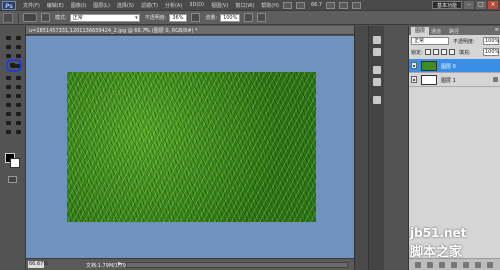 The image size is (500, 270). I want to click on chevron-down-icon: ▾, so click(136, 17).